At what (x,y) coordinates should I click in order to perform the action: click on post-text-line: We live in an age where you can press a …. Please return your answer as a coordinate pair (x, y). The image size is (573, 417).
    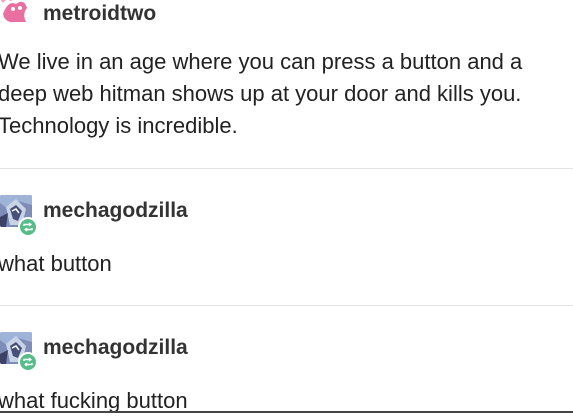
    Looking at the image, I should click on (261, 61).